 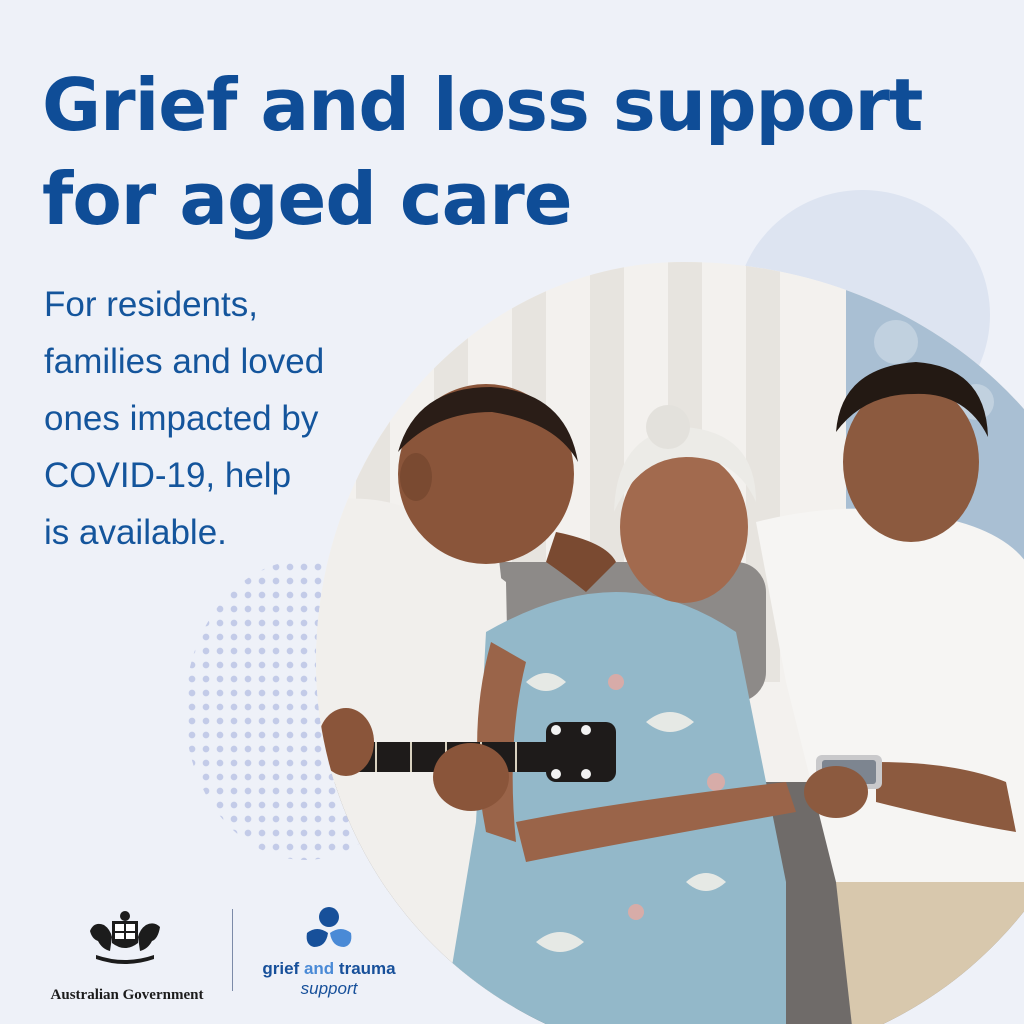 What do you see at coordinates (181, 418) in the screenshot?
I see `intro-line-3: ones impacted by` at bounding box center [181, 418].